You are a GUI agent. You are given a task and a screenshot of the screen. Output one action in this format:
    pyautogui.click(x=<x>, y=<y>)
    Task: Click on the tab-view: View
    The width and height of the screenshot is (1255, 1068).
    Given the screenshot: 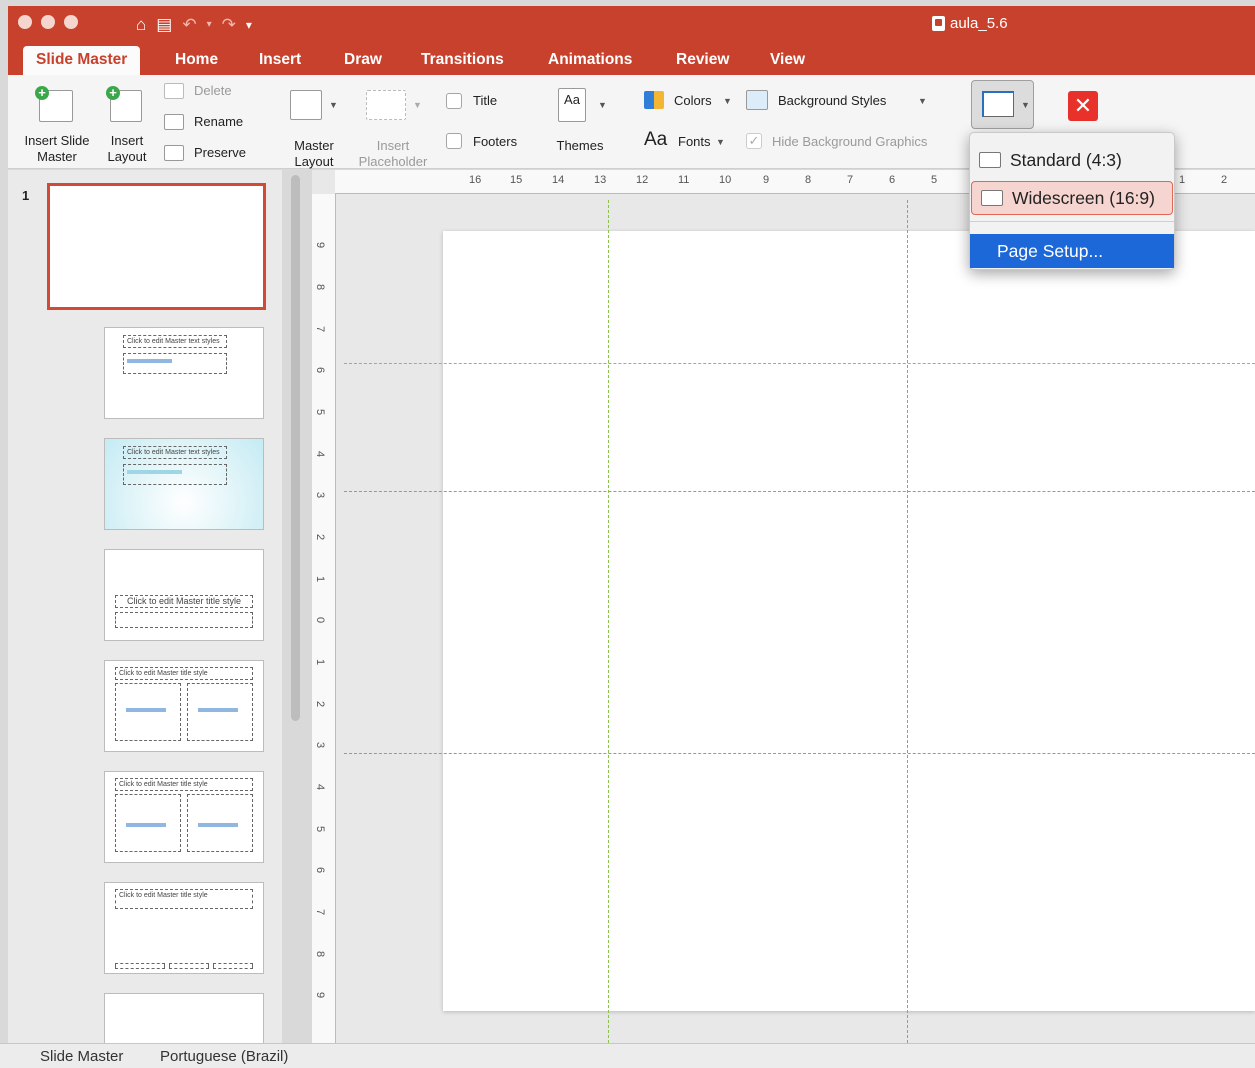 What is the action you would take?
    pyautogui.click(x=787, y=60)
    